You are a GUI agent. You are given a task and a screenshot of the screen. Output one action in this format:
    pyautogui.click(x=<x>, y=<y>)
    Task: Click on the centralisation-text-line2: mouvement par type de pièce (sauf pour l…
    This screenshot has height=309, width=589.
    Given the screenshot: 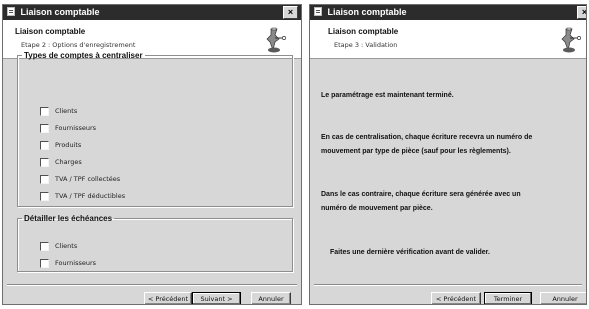 What is the action you would take?
    pyautogui.click(x=416, y=151)
    